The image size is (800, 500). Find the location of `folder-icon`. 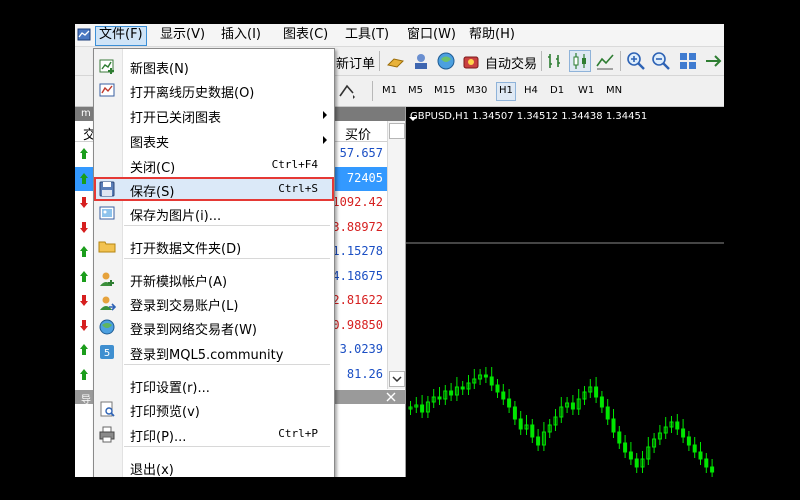

folder-icon is located at coordinates (107, 247).